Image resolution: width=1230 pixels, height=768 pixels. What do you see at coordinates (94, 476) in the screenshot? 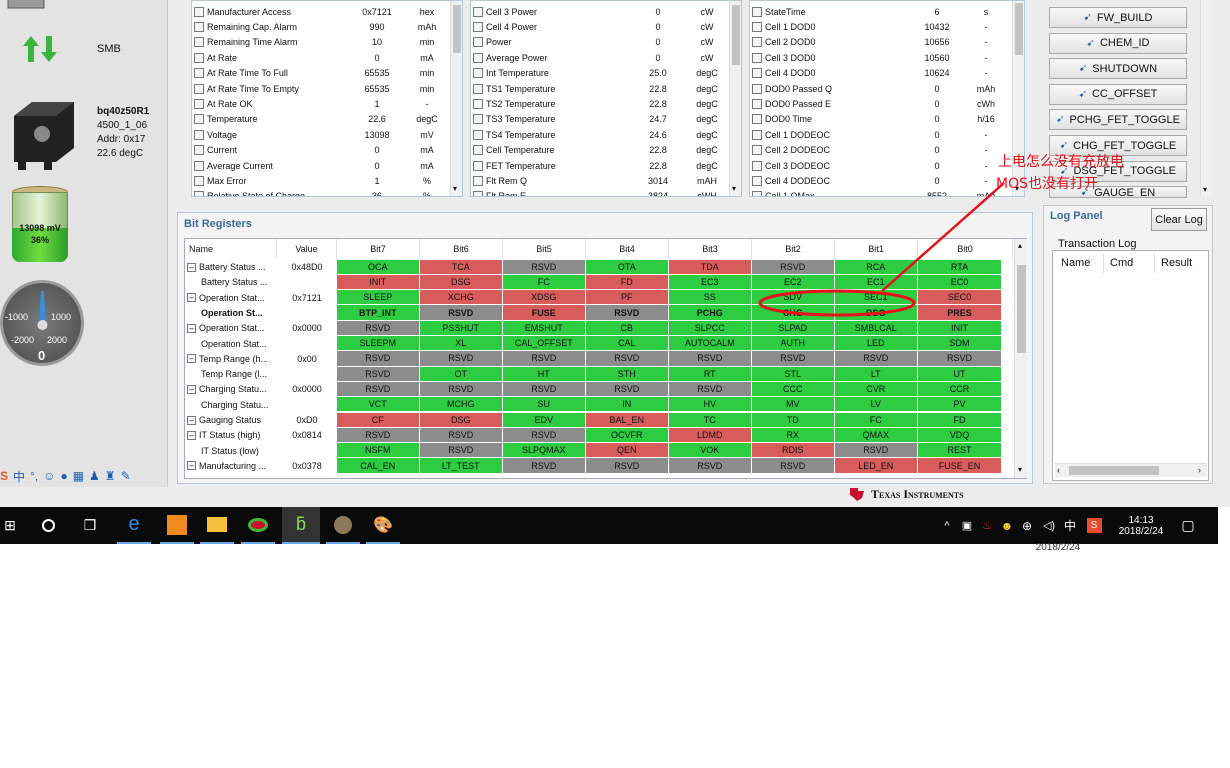
I see `user-icon: ♟` at bounding box center [94, 476].